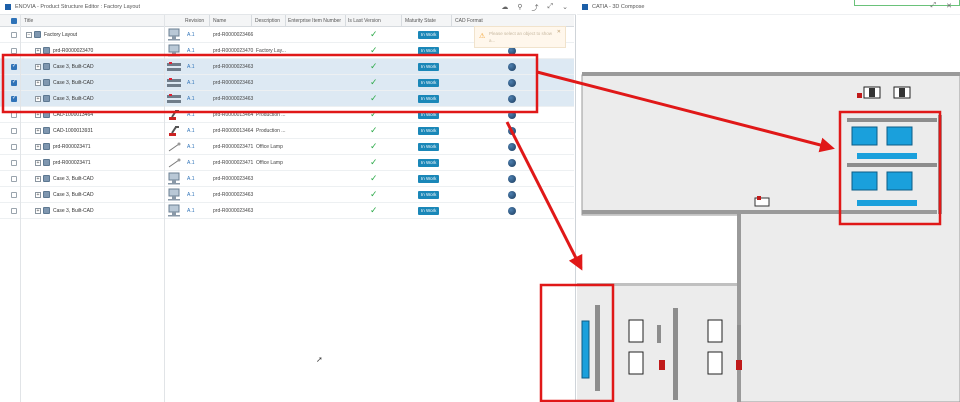  What do you see at coordinates (319, 359) in the screenshot?
I see `mouse-pointer-icon: ➚` at bounding box center [319, 359].